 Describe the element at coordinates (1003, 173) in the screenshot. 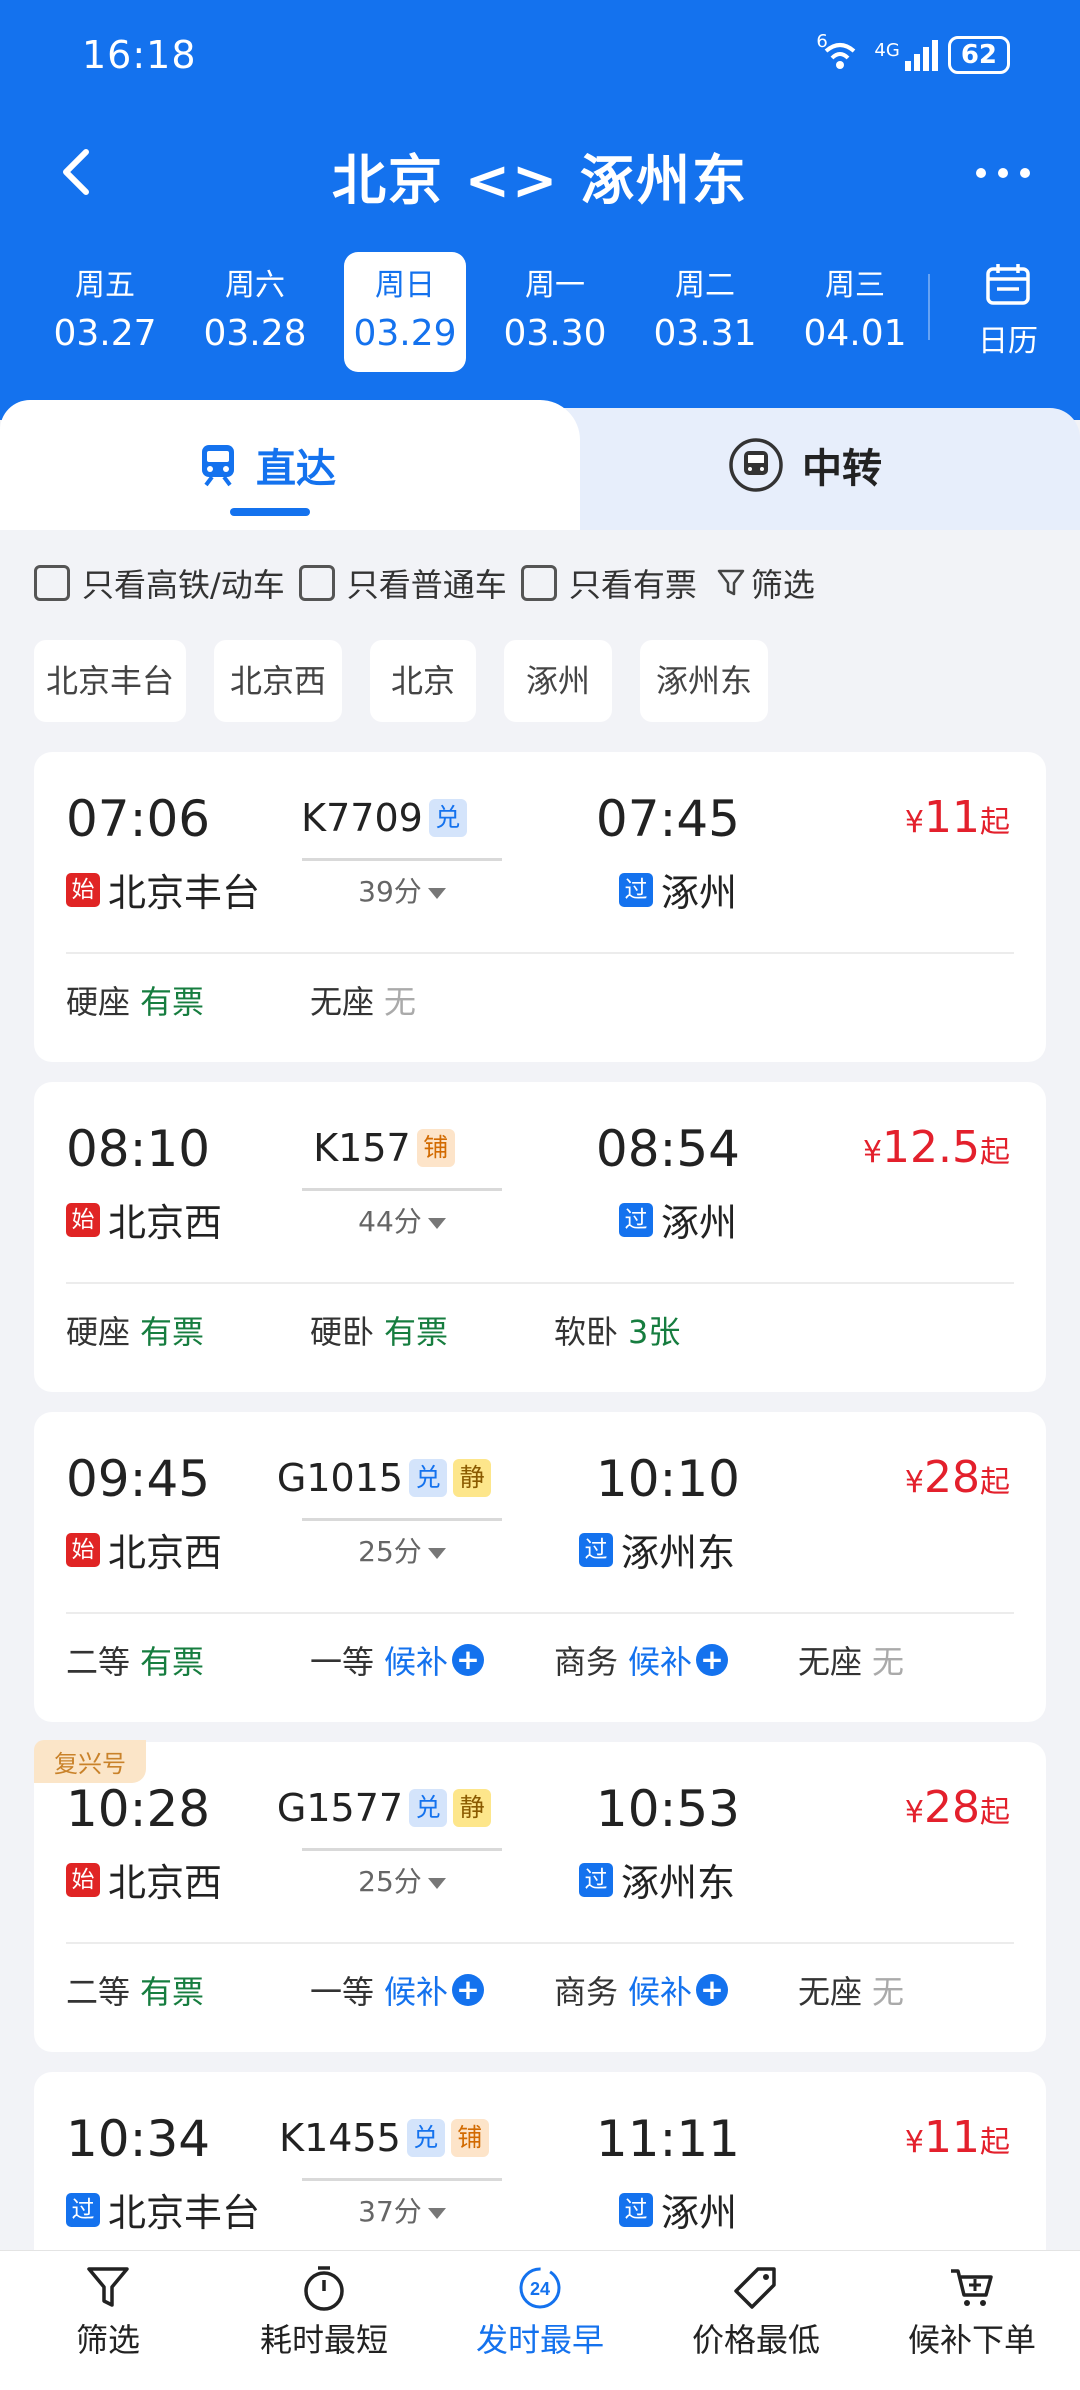

I see `more-button` at that location.